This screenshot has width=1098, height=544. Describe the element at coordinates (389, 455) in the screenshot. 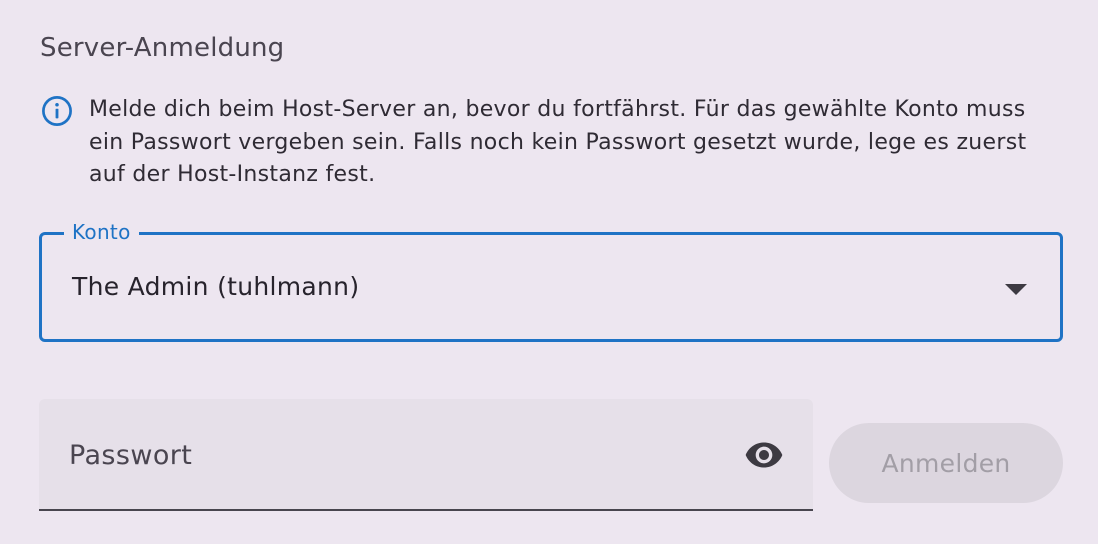

I see `password-input` at that location.